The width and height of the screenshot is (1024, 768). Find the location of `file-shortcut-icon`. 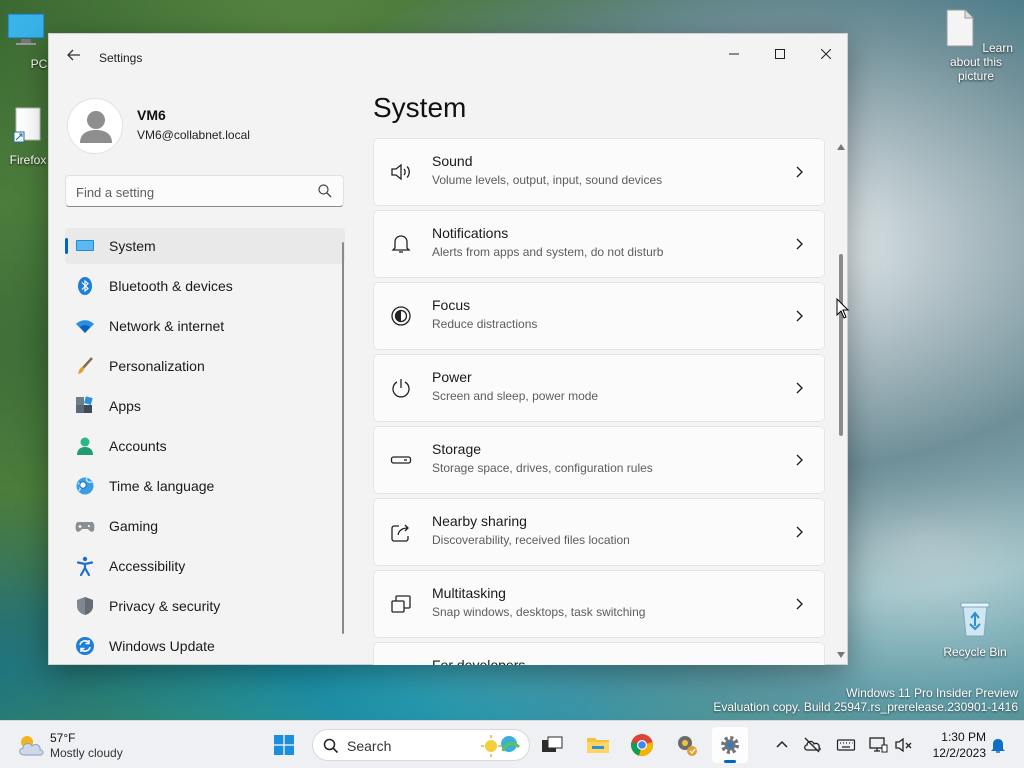

file-shortcut-icon is located at coordinates (27, 125).